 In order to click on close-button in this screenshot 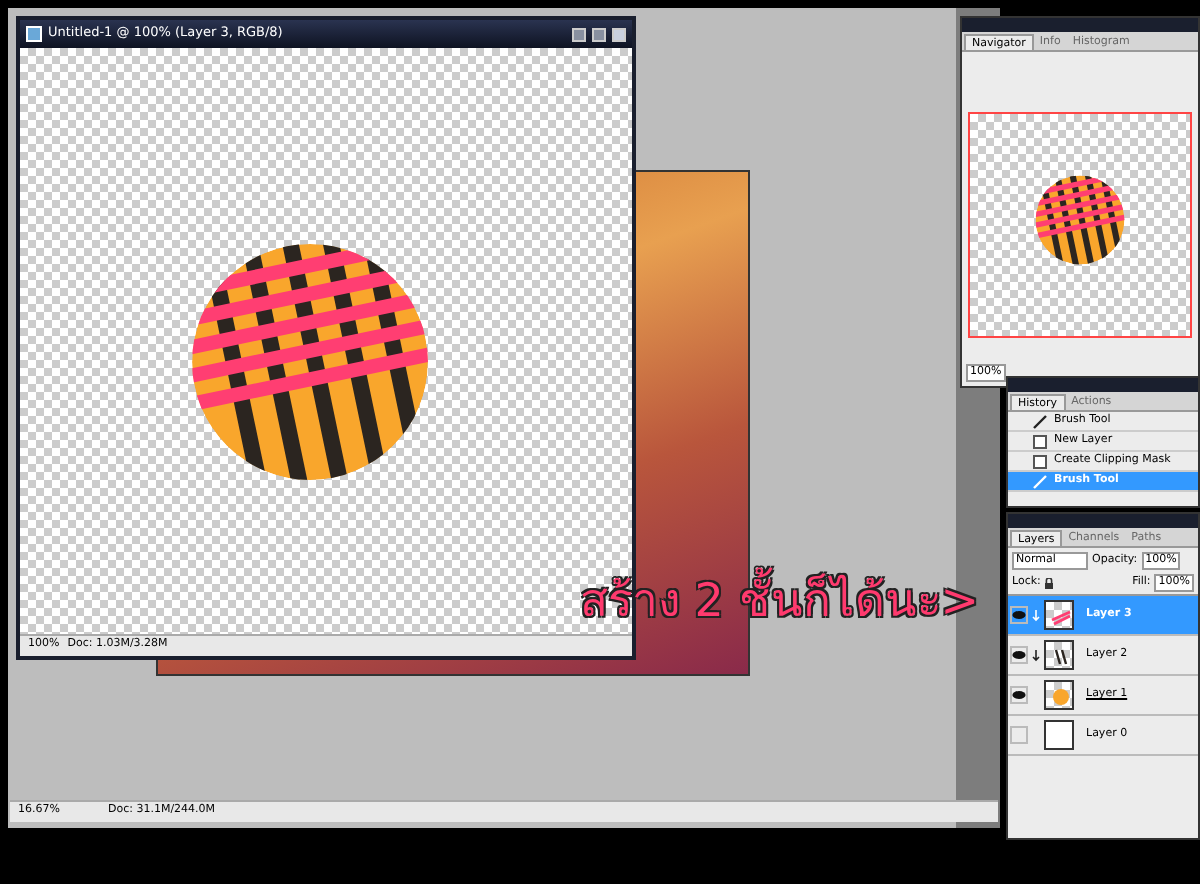, I will do `click(619, 34)`.